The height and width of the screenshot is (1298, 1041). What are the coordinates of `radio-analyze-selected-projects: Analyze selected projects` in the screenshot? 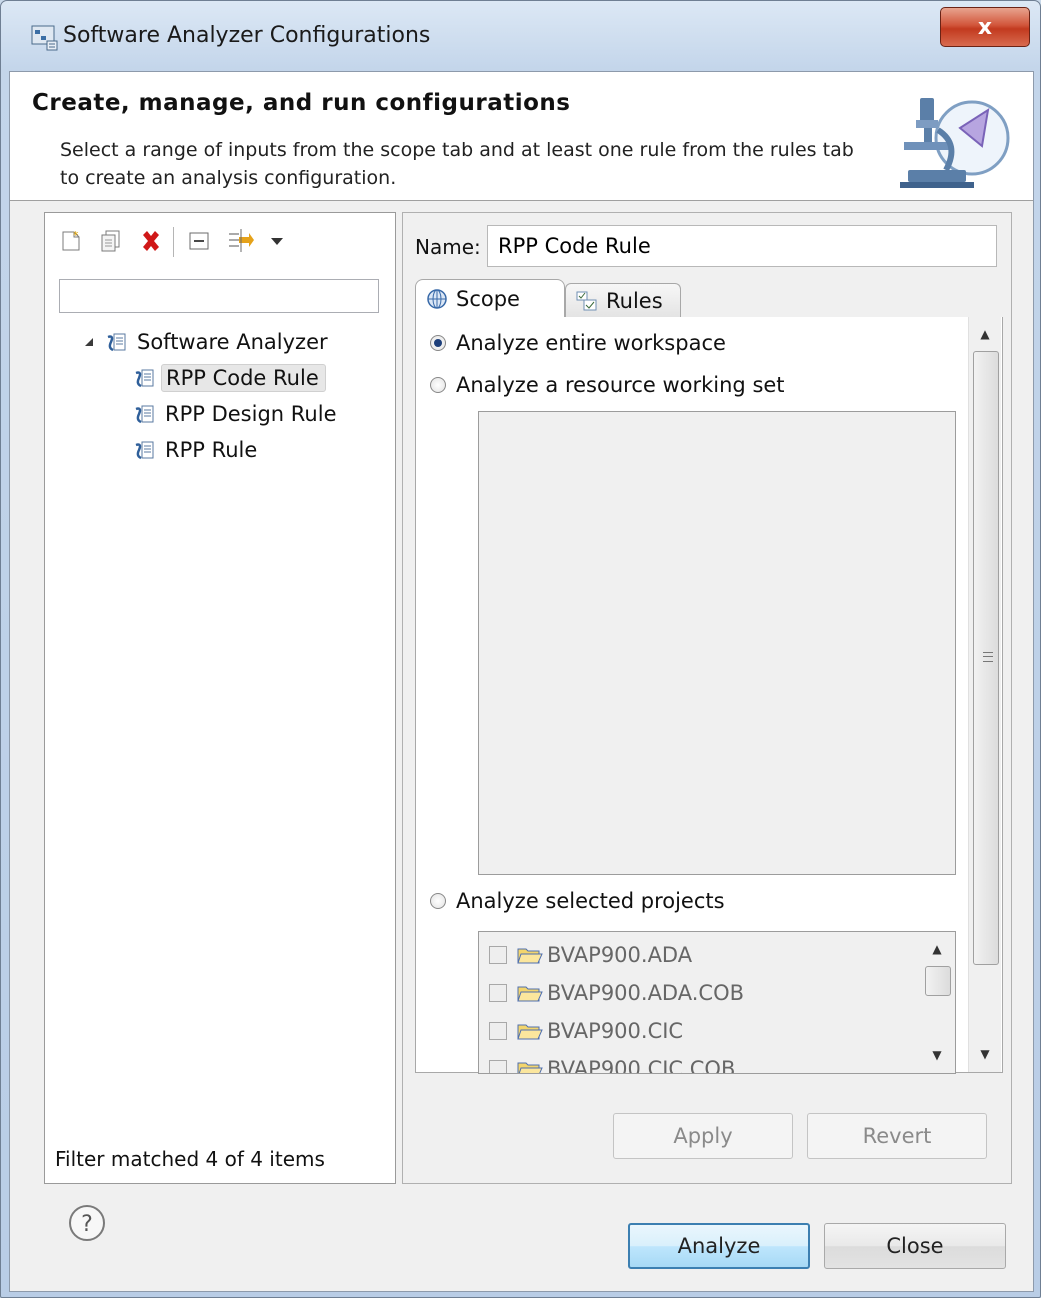 It's located at (577, 901).